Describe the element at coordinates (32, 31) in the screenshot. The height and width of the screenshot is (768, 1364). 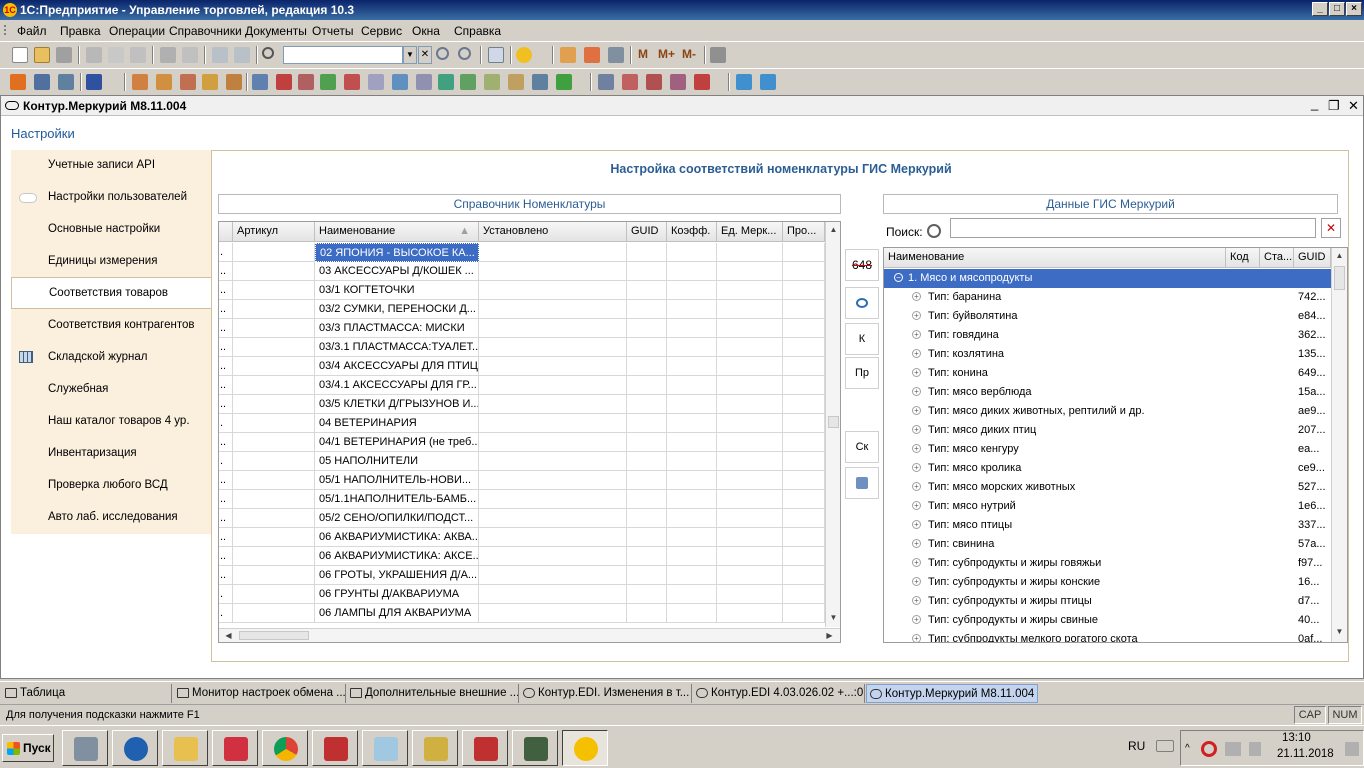
I see `menu-file: Файл` at that location.